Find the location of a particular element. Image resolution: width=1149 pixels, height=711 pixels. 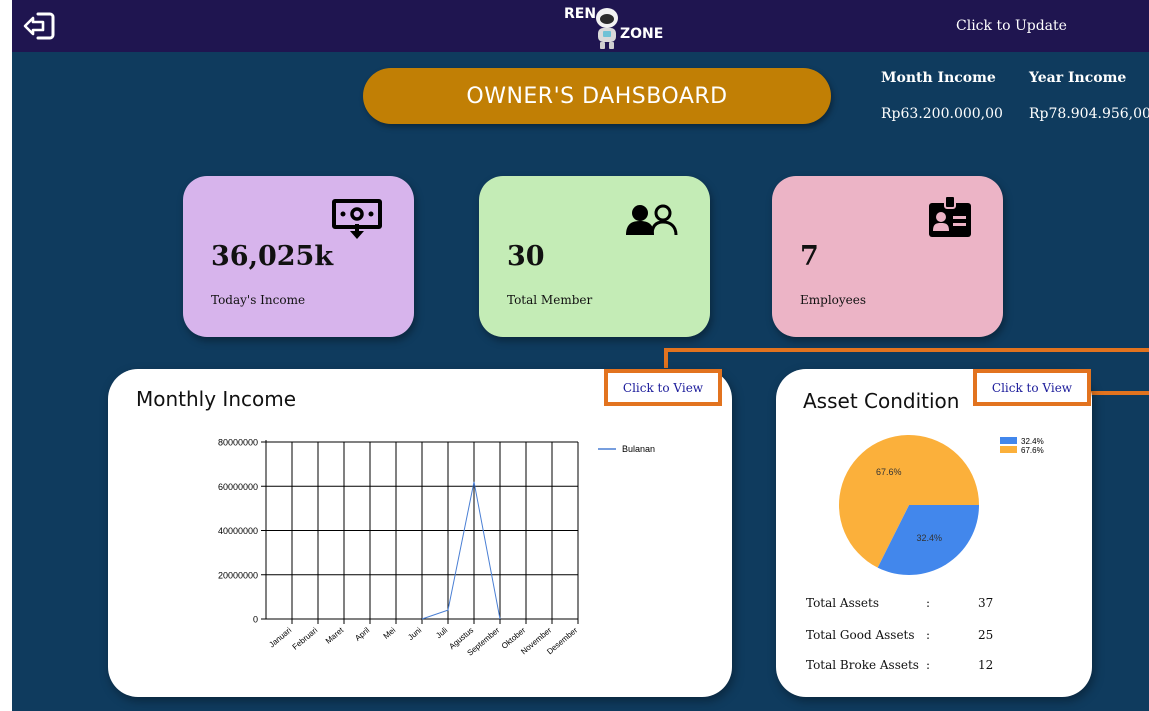

series-line-bulanan is located at coordinates (461, 550).